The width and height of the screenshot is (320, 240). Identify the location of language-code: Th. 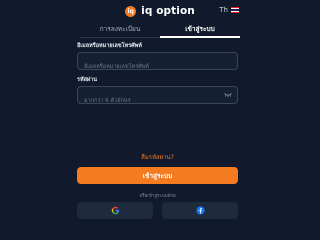
(223, 10).